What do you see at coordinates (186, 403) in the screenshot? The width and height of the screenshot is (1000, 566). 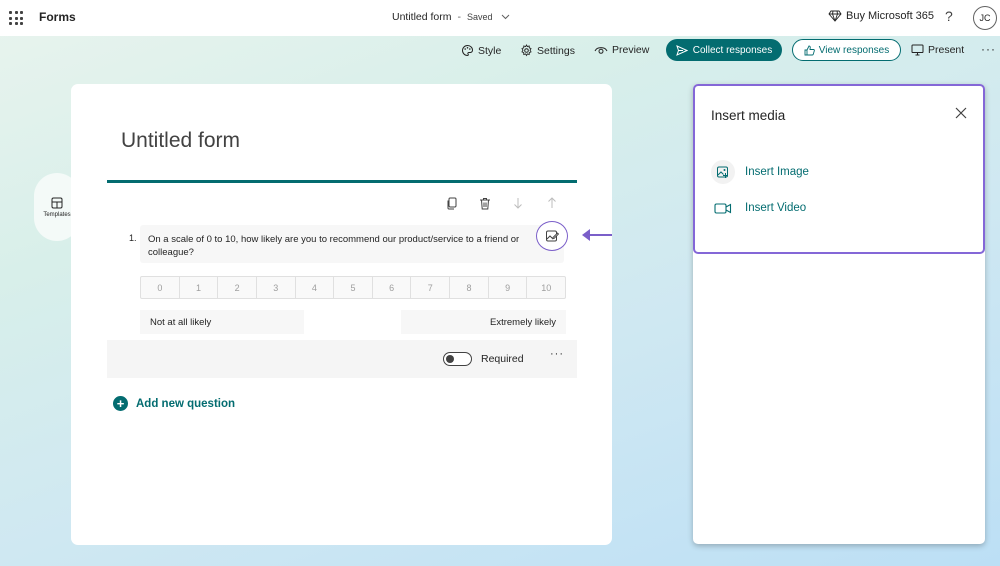 I see `add-new-question-label: Add new question` at bounding box center [186, 403].